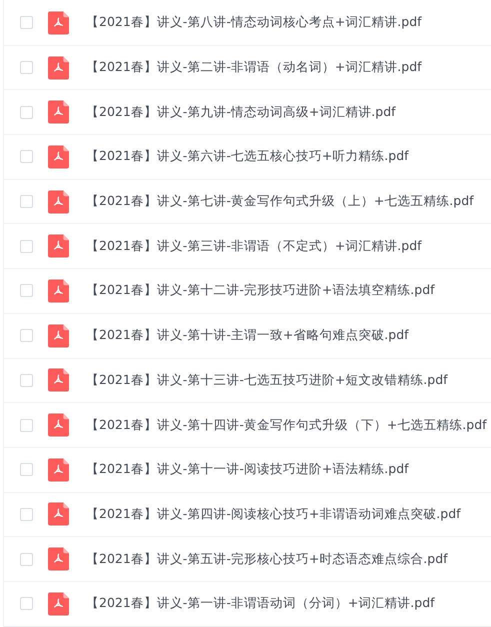 The image size is (491, 627). Describe the element at coordinates (280, 201) in the screenshot. I see `file-name: 【2021春】讲义-第七讲-黄金写作句式升级（上）+七选五精练.pdf` at that location.